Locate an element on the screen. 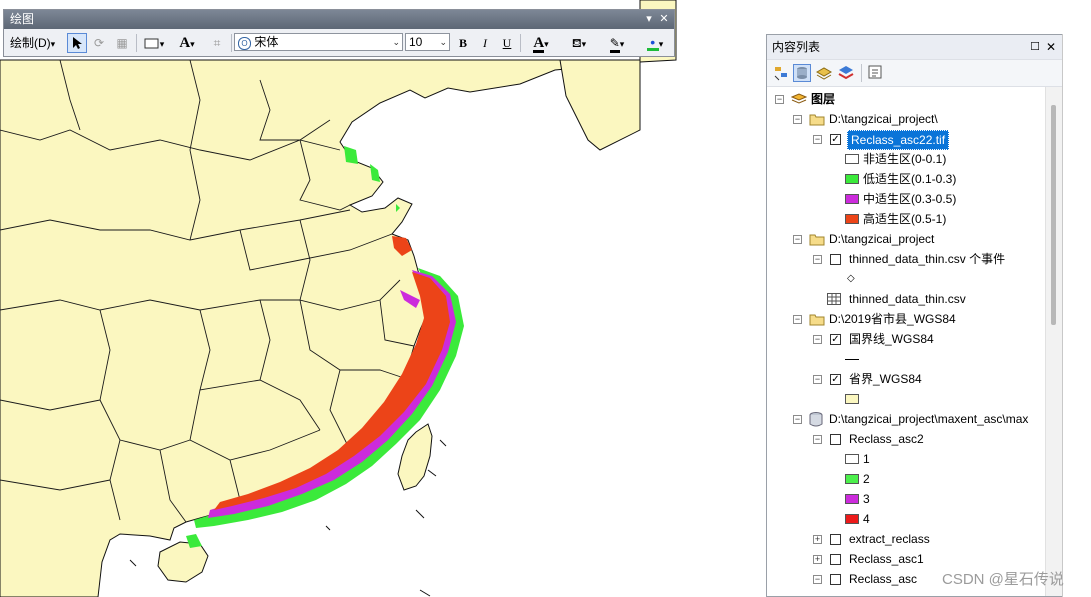 The image size is (1091, 597). legend-class-label: 低适生区(0.1-0.3) is located at coordinates (910, 179).